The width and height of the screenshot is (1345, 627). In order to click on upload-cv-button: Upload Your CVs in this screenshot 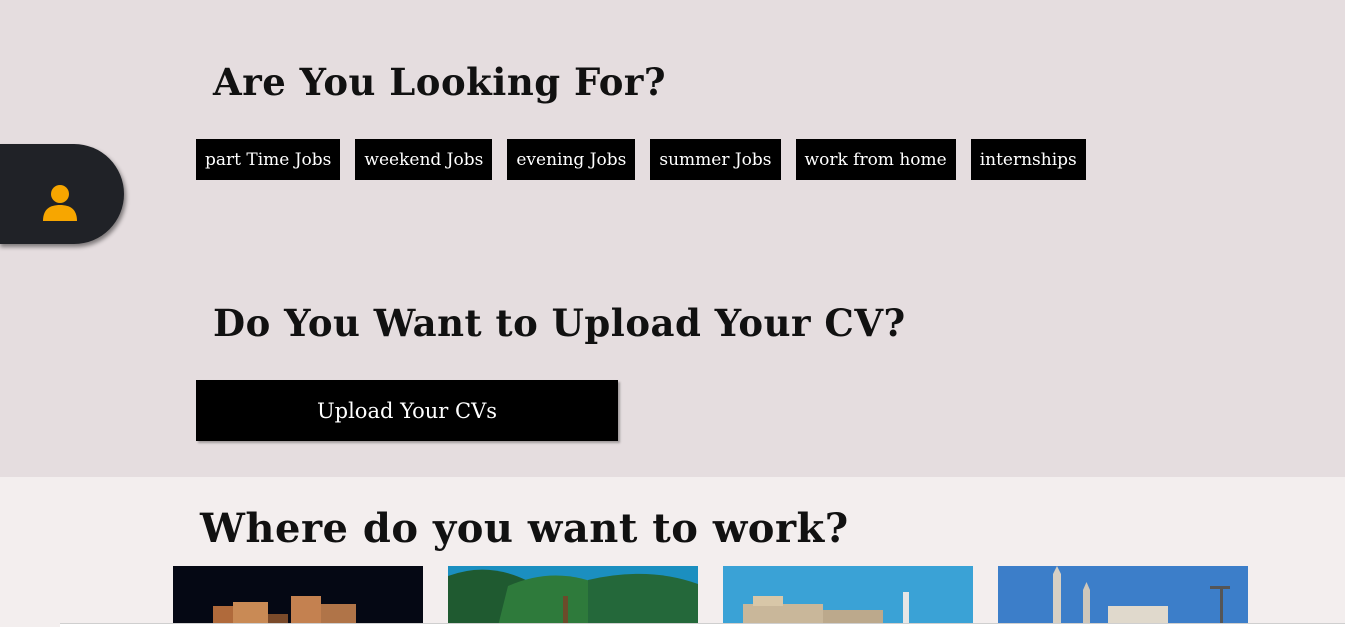, I will do `click(407, 410)`.